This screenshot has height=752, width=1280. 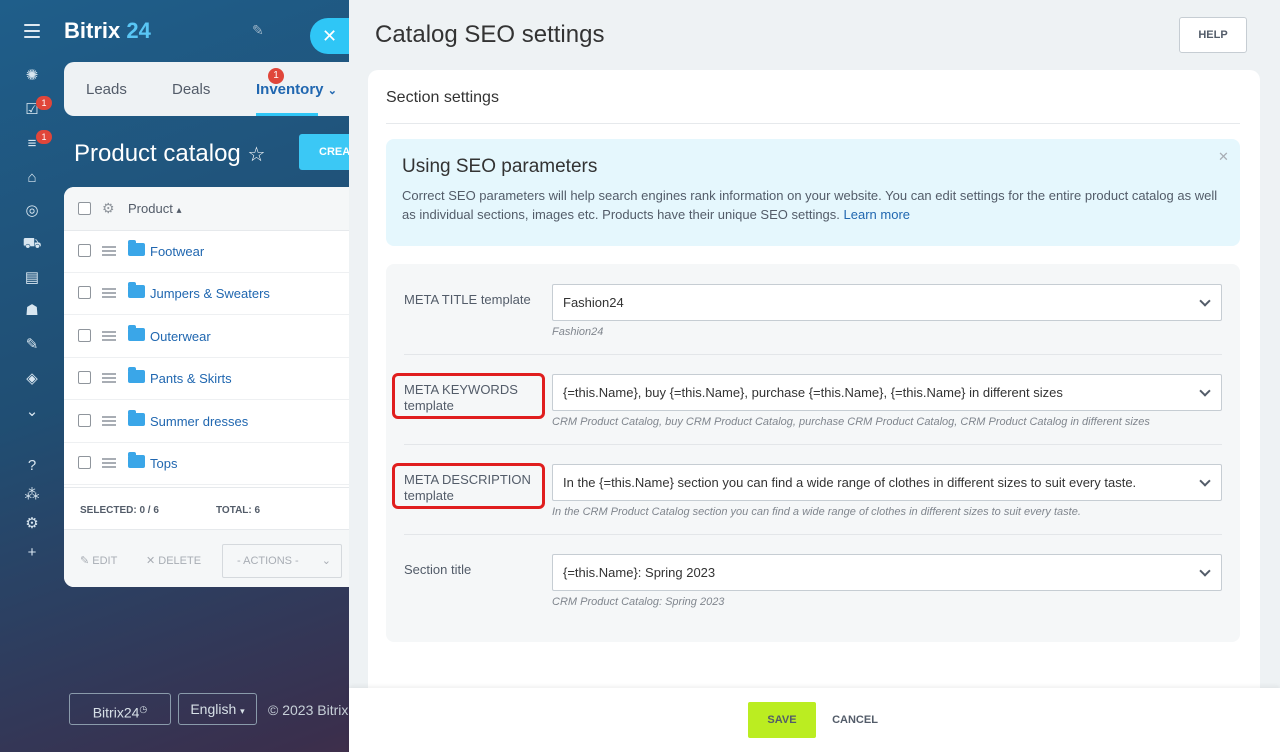 I want to click on row-label: Outerwear, so click(x=180, y=336).